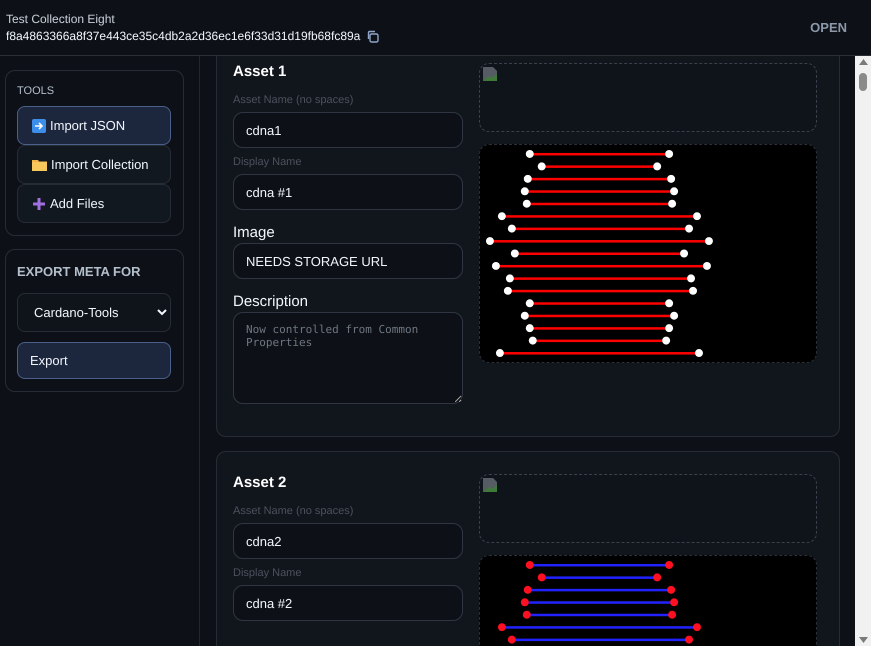  I want to click on tool-button: Import JSON, so click(94, 125).